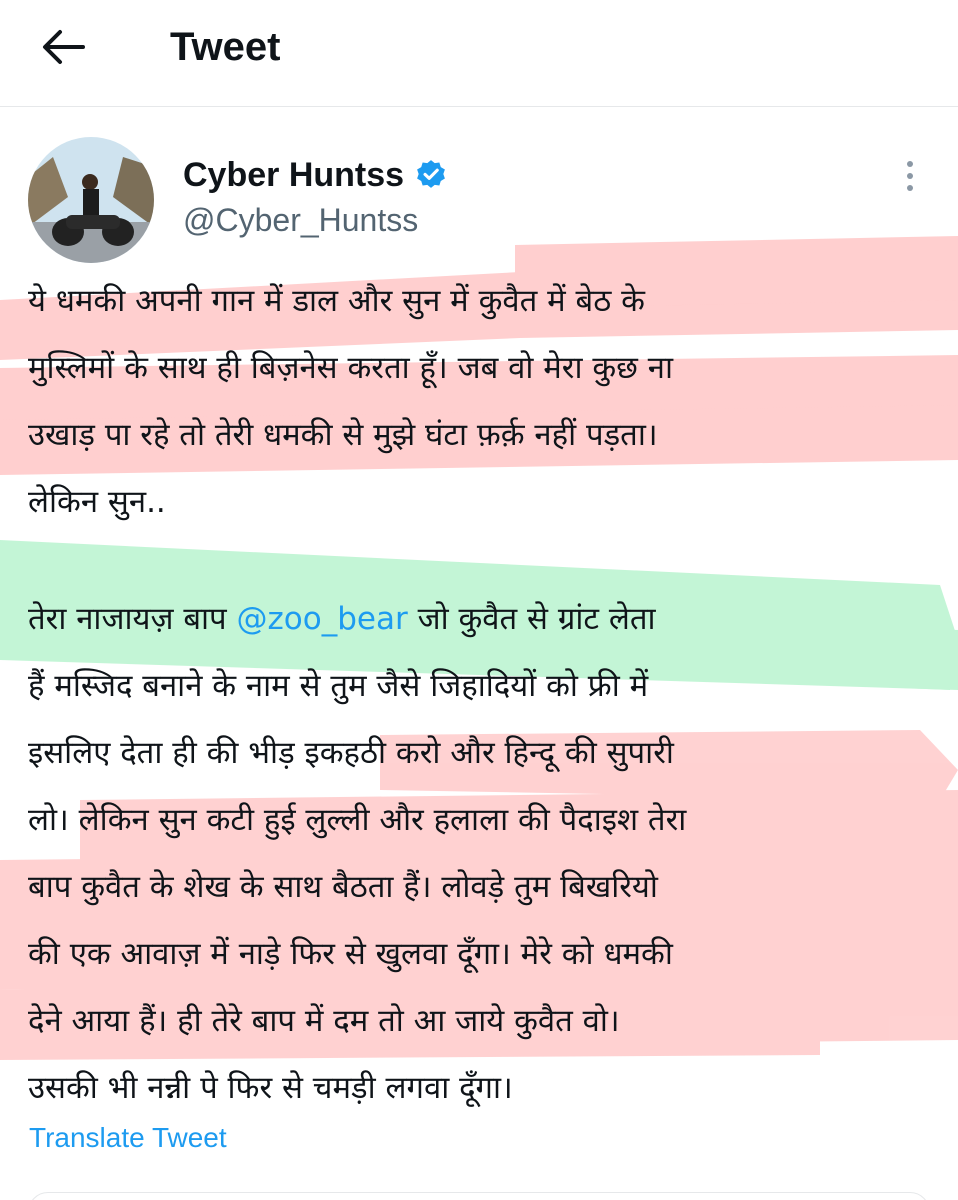 This screenshot has width=958, height=1200. I want to click on more-options-button, so click(910, 176).